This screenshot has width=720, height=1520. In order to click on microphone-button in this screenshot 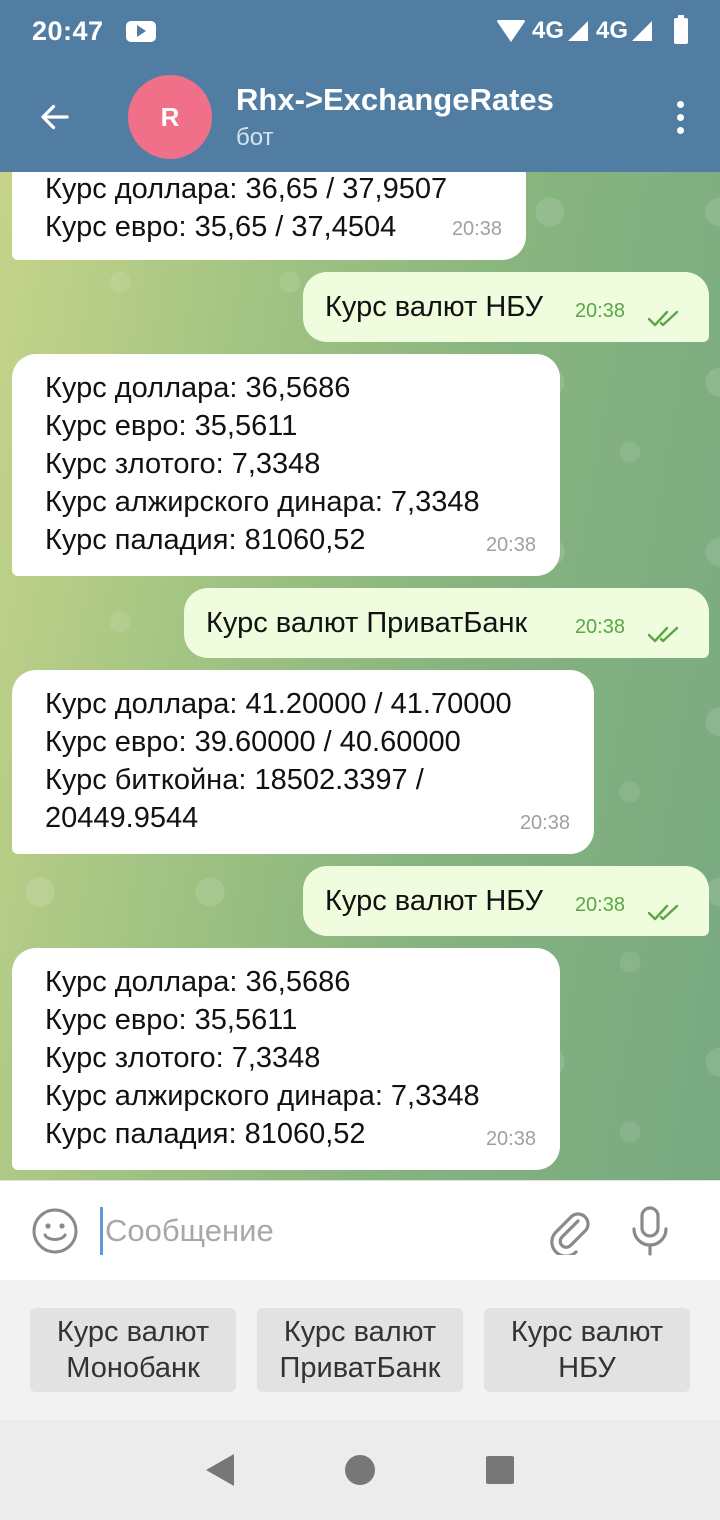, I will do `click(650, 1231)`.